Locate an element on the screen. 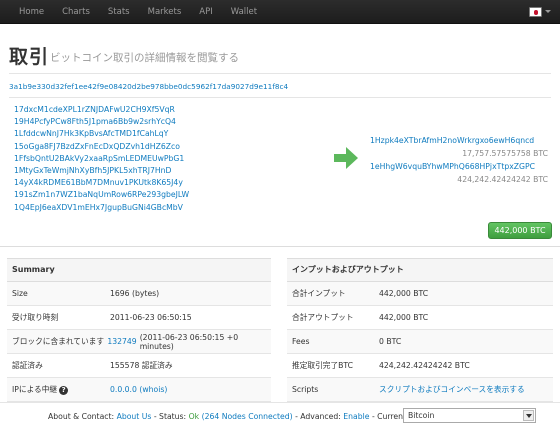 This screenshot has width=560, height=430. output-amount: 17,757.57575758 BTC is located at coordinates (505, 153).